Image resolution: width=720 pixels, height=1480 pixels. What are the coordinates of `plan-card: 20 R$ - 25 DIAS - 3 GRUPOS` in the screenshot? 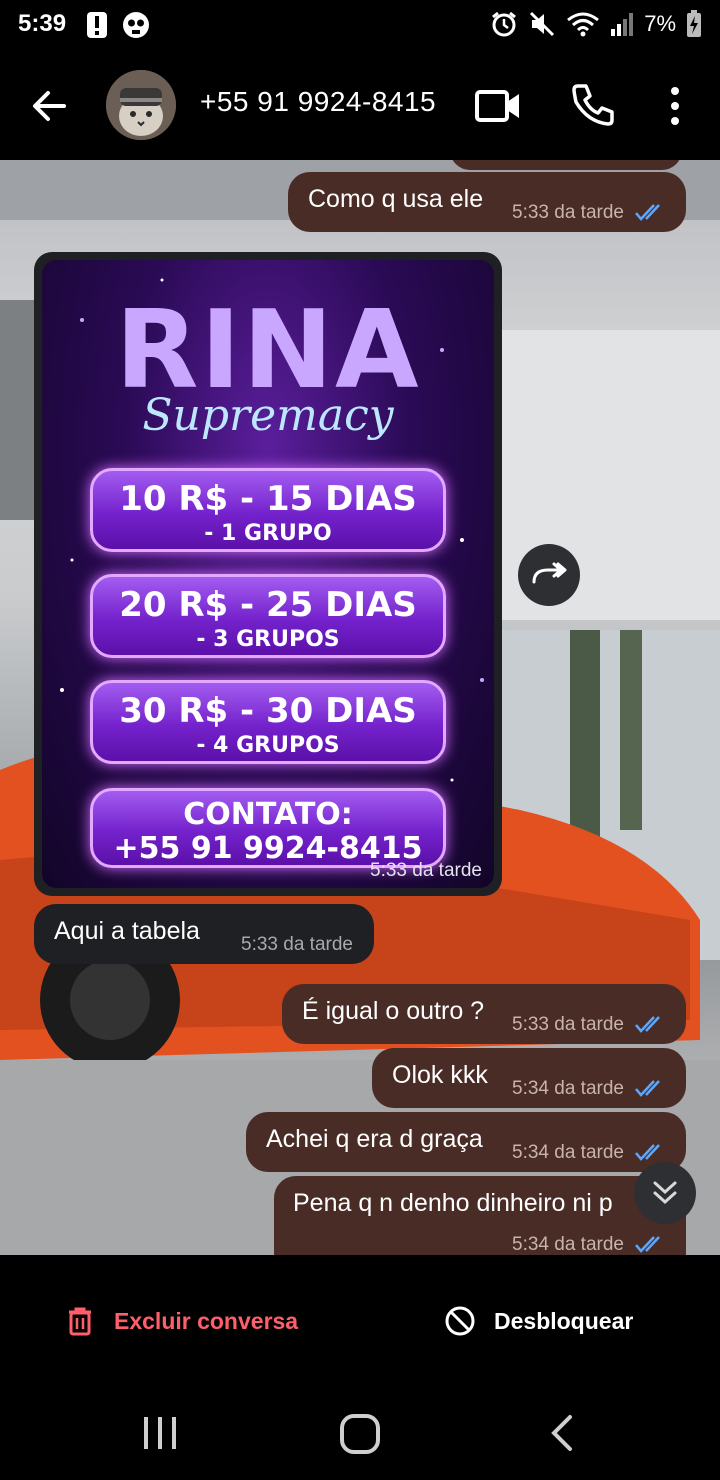 It's located at (268, 616).